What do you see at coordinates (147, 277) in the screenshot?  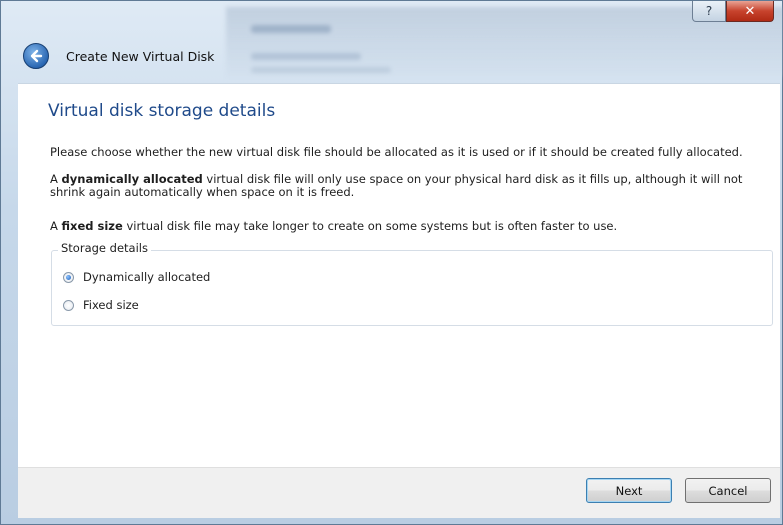 I see `dynamically-allocated-label: Dynamically allocated` at bounding box center [147, 277].